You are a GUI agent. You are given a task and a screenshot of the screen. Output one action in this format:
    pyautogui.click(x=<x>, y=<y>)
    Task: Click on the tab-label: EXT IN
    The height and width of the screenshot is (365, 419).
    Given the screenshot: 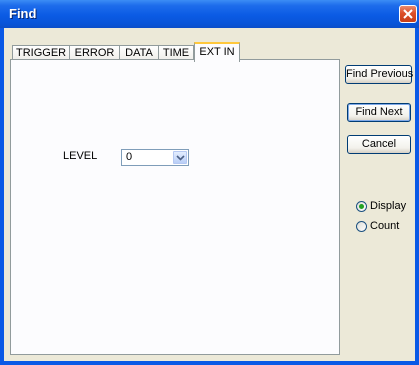 What is the action you would take?
    pyautogui.click(x=217, y=52)
    